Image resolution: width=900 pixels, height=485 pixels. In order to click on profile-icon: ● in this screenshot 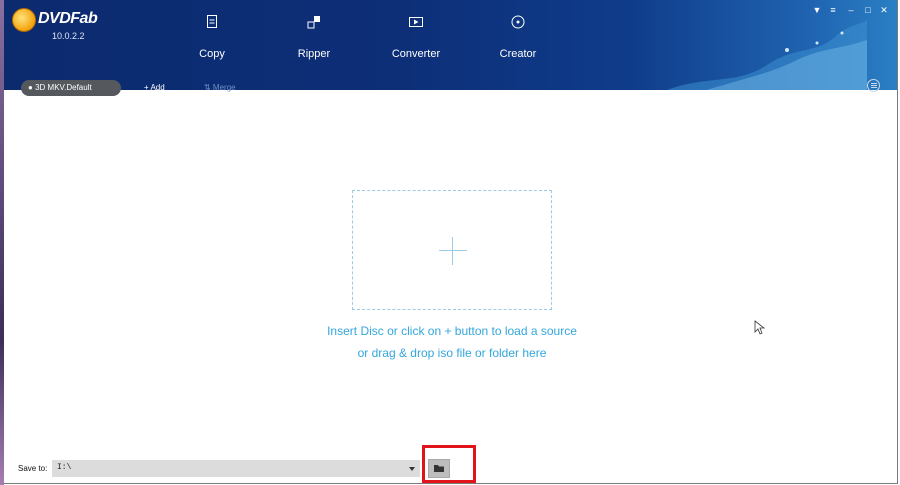, I will do `click(30, 87)`.